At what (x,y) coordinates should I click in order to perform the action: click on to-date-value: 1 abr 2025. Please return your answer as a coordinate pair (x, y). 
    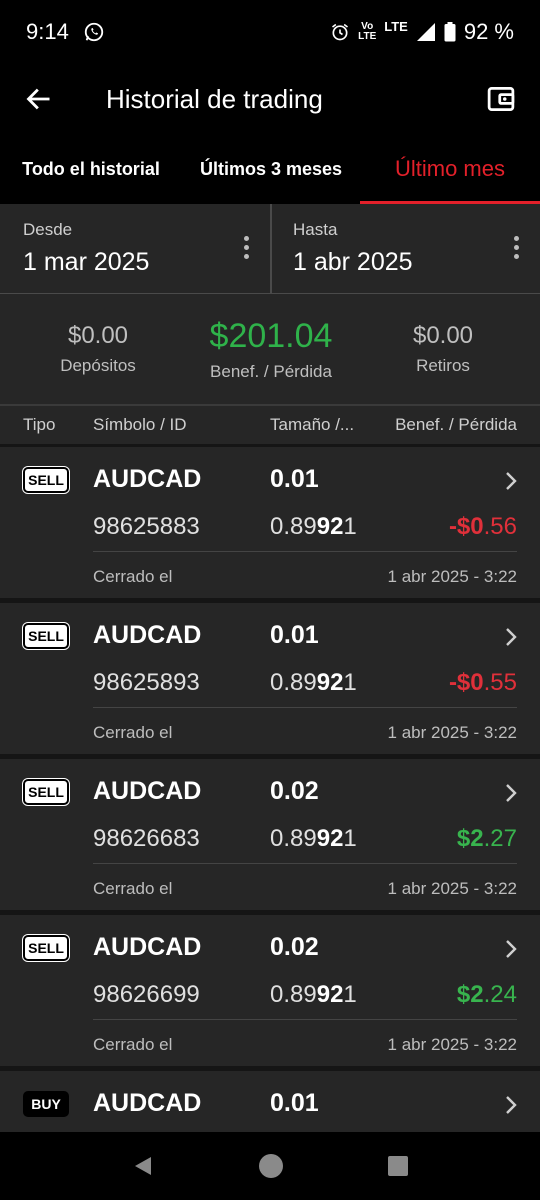
    Looking at the image, I should click on (353, 262).